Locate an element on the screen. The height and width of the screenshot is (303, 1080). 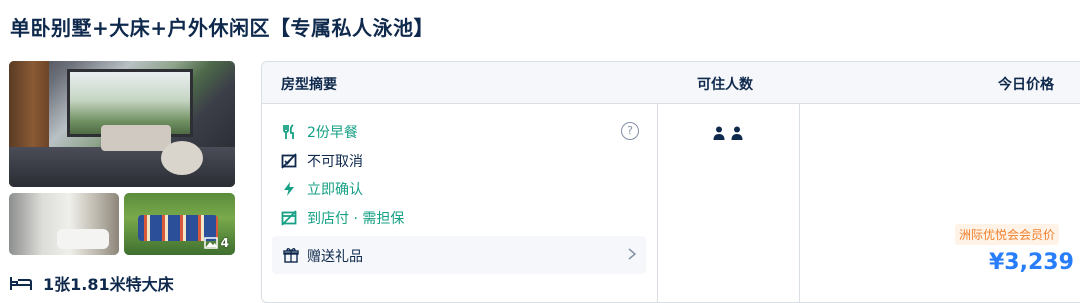
feature-label: 不可取消 is located at coordinates (335, 162).